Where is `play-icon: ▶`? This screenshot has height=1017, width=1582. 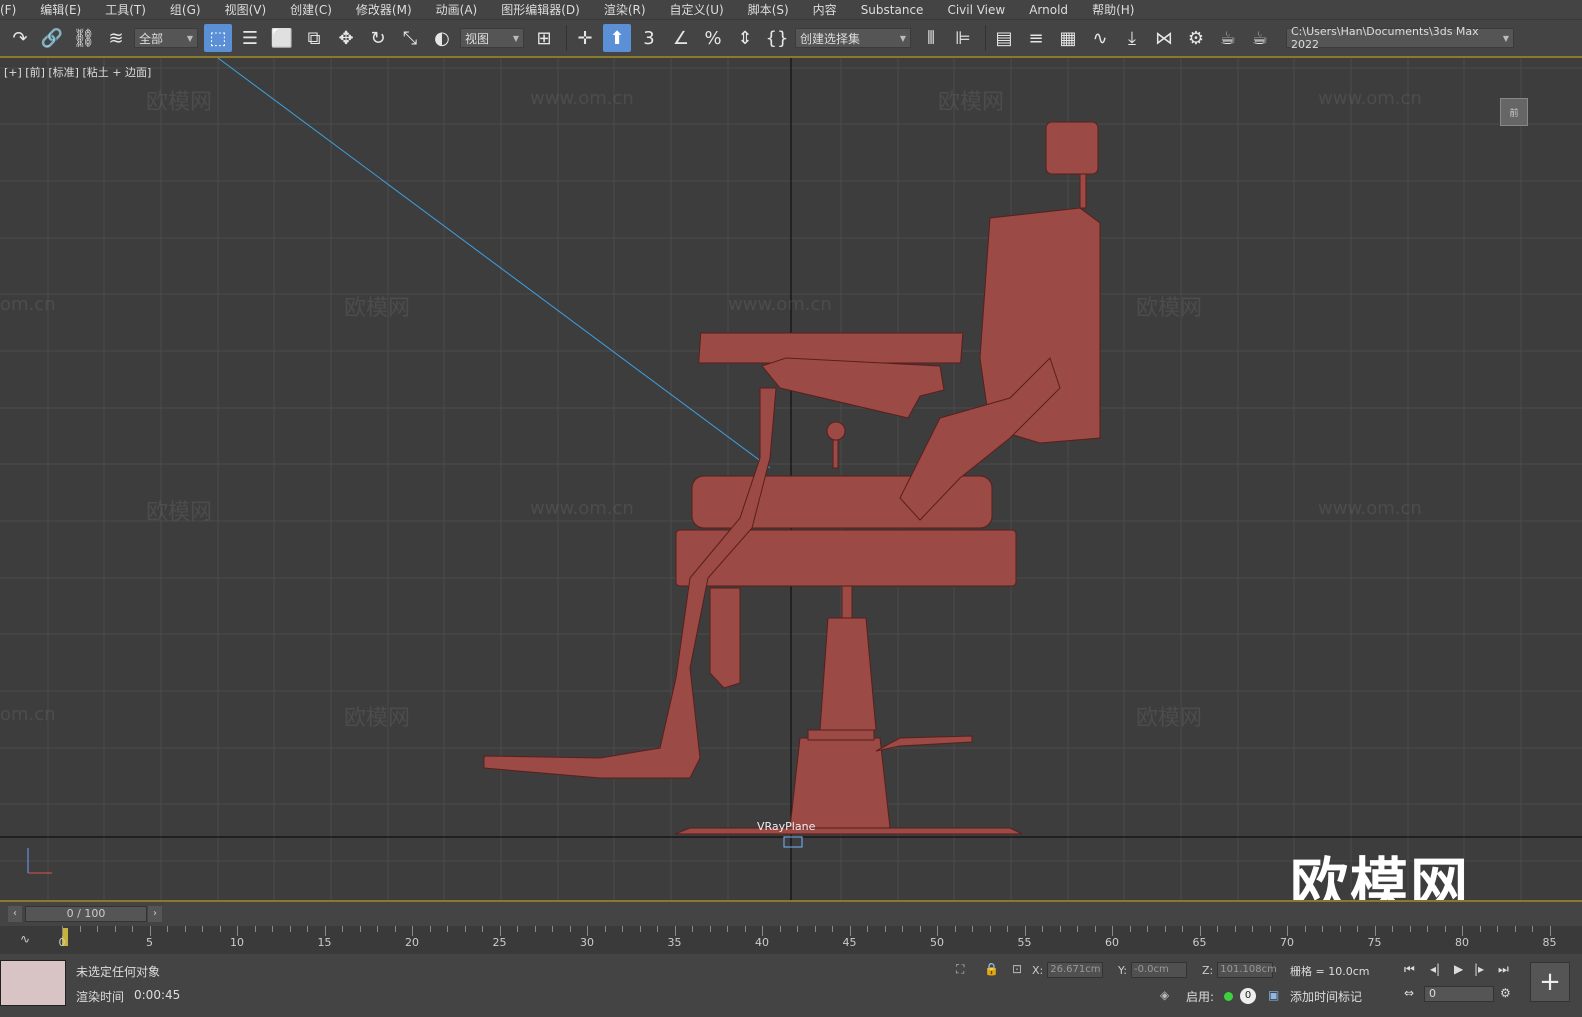 play-icon: ▶ is located at coordinates (1458, 969).